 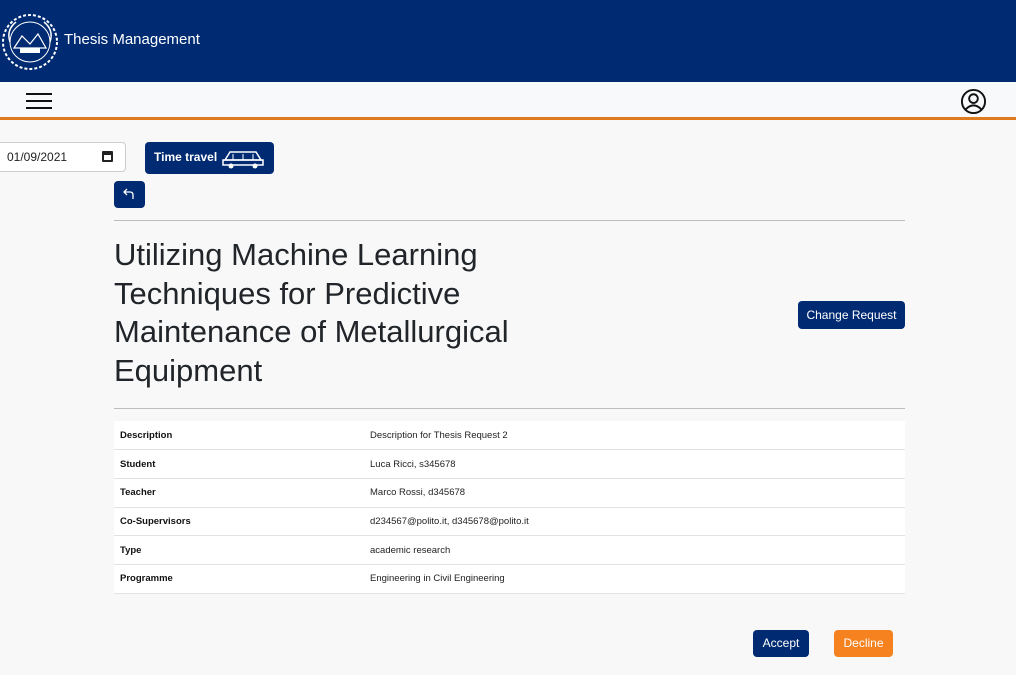 I want to click on time-travel-button: Time travel, so click(x=209, y=158).